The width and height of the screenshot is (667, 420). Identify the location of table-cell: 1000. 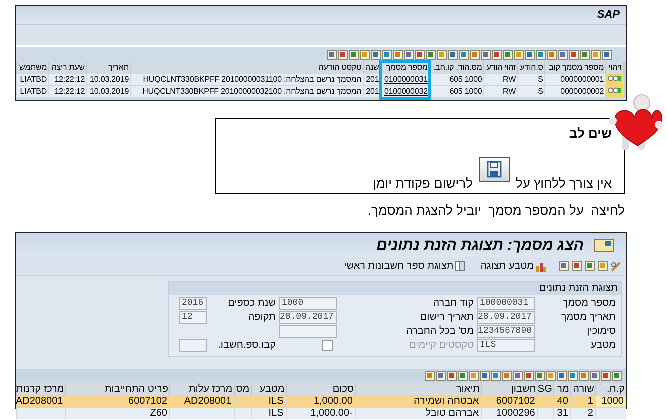
(613, 401).